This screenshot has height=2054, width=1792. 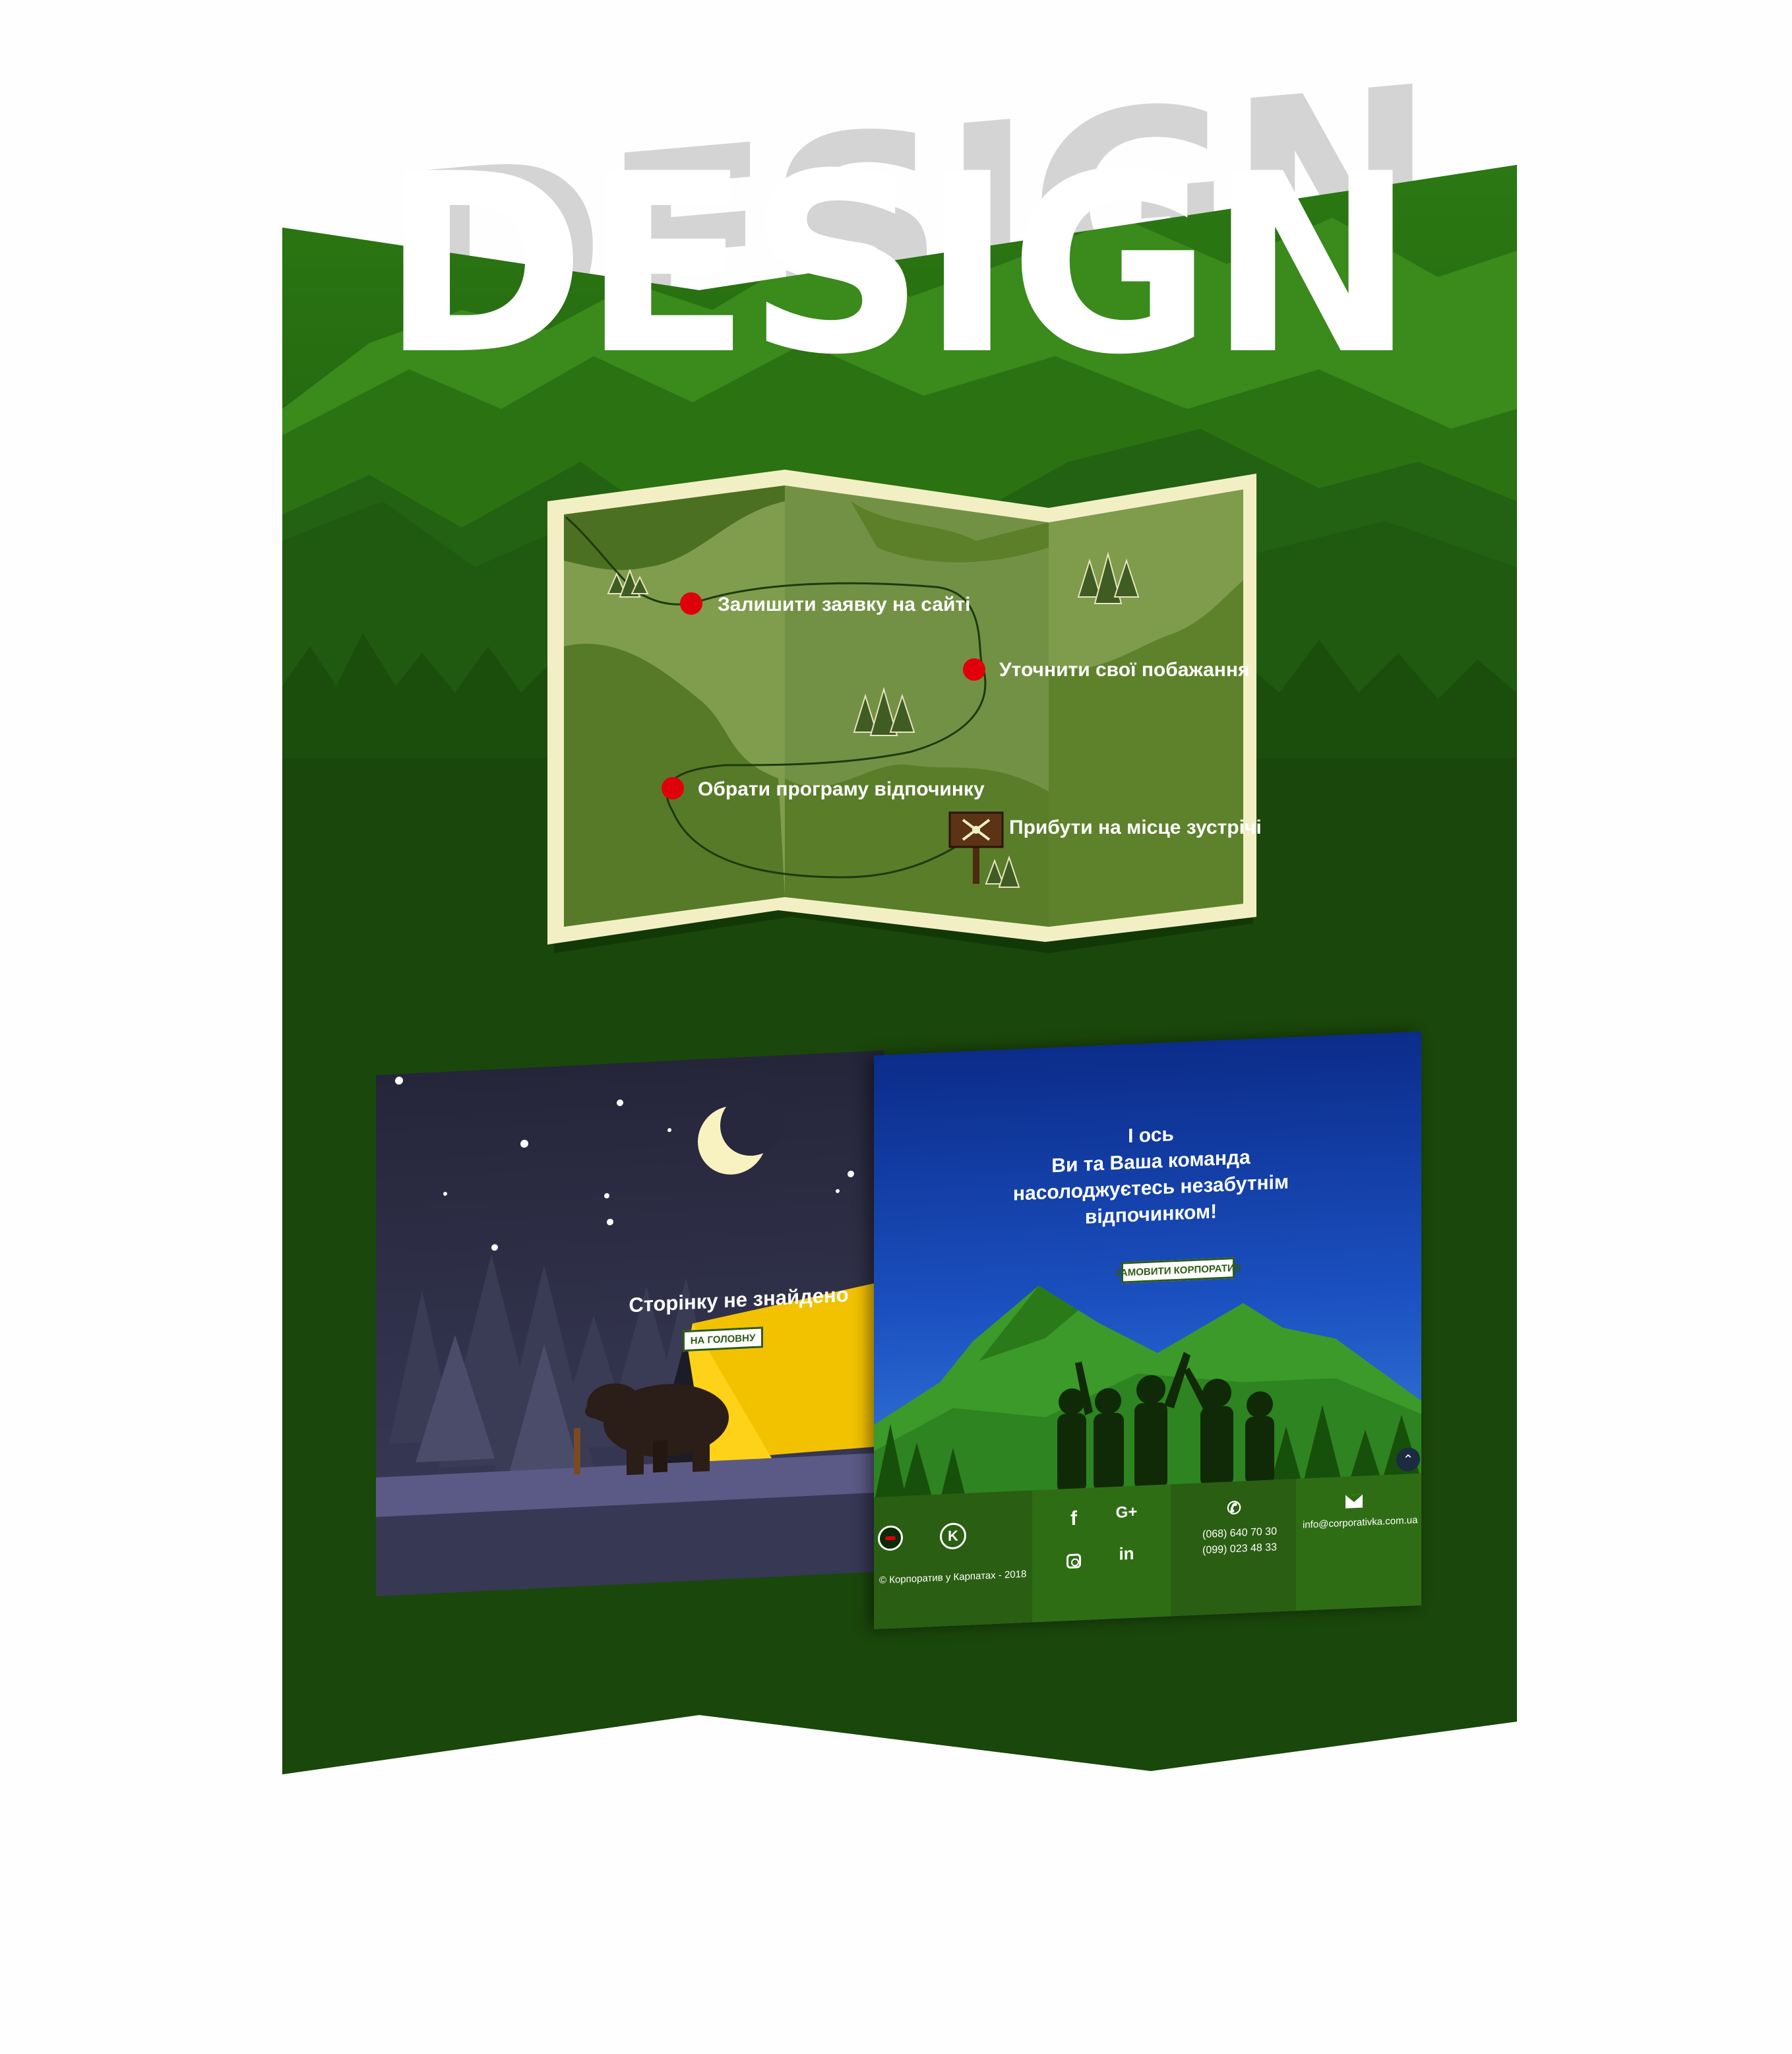 I want to click on footer-logo-column: K © Корпоратив у Карпатах - 2018, so click(x=953, y=1559).